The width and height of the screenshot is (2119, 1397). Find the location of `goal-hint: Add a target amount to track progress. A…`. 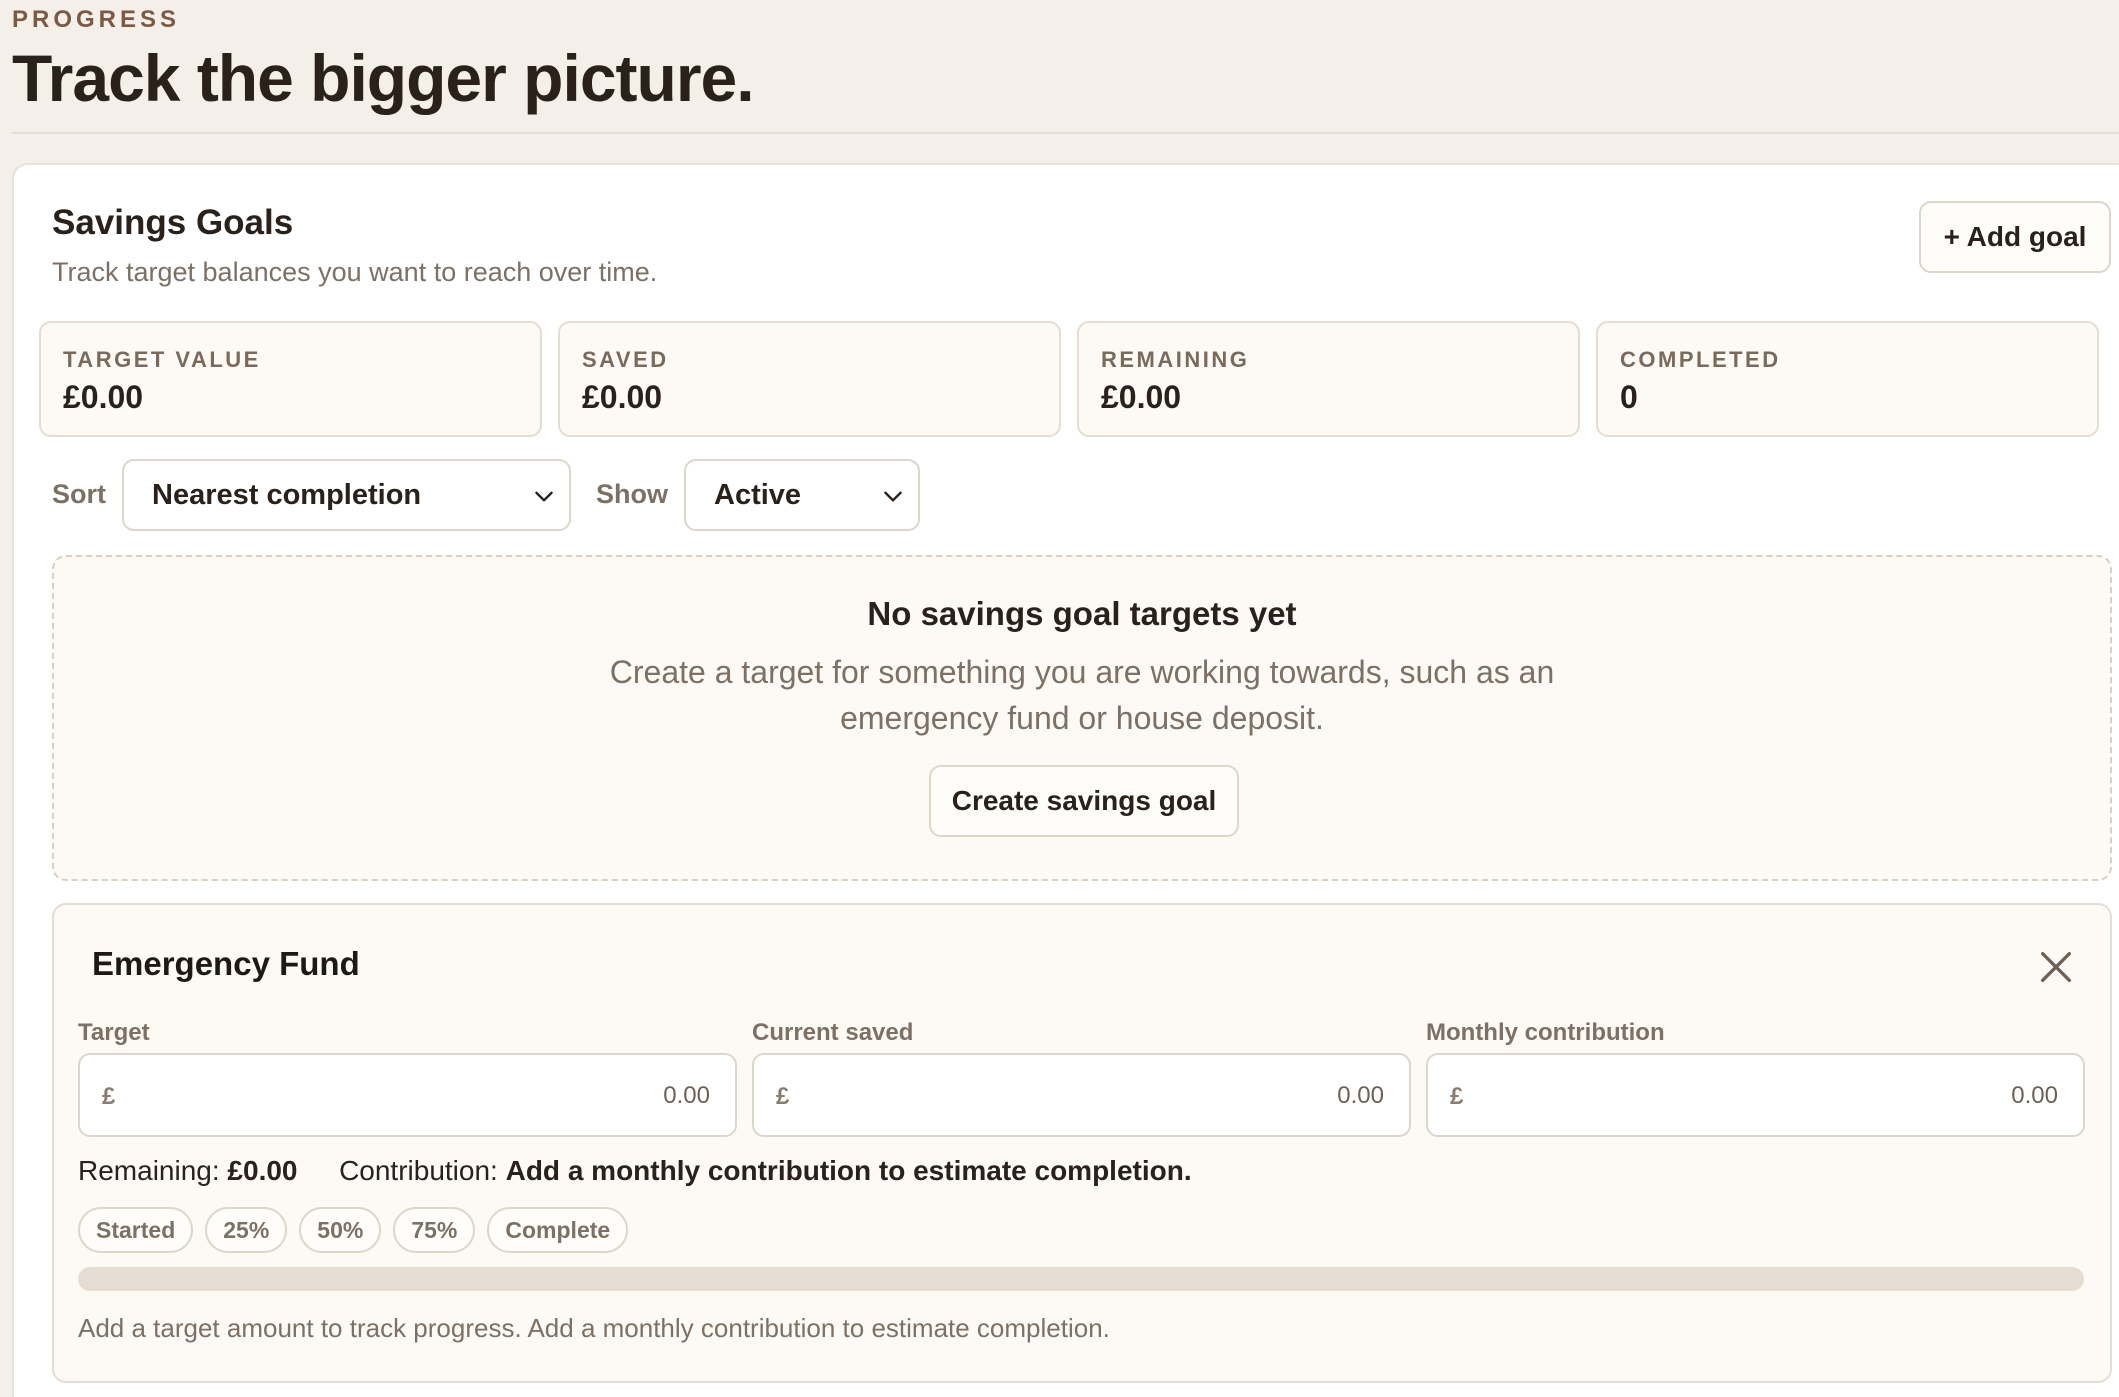

goal-hint: Add a target amount to track progress. A… is located at coordinates (594, 1328).